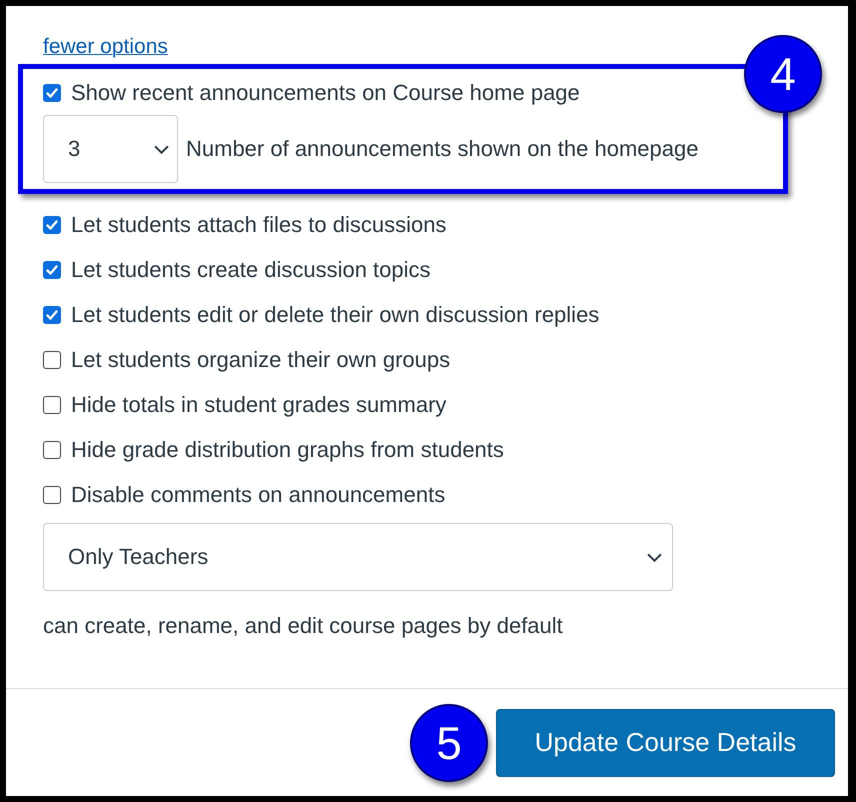  What do you see at coordinates (783, 74) in the screenshot?
I see `callout-badge: 4` at bounding box center [783, 74].